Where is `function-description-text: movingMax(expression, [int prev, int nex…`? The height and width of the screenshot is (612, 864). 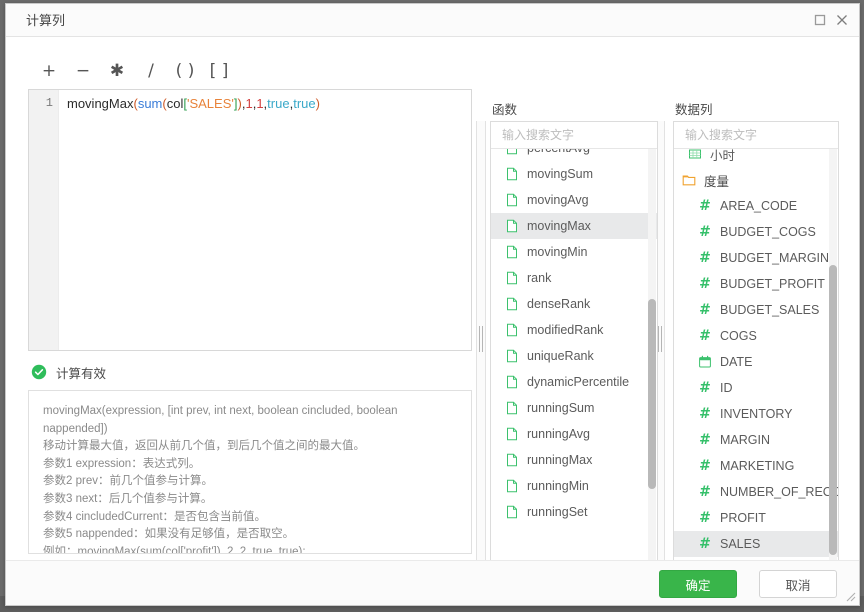 function-description-text: movingMax(expression, [int prev, int nex… is located at coordinates (220, 479).